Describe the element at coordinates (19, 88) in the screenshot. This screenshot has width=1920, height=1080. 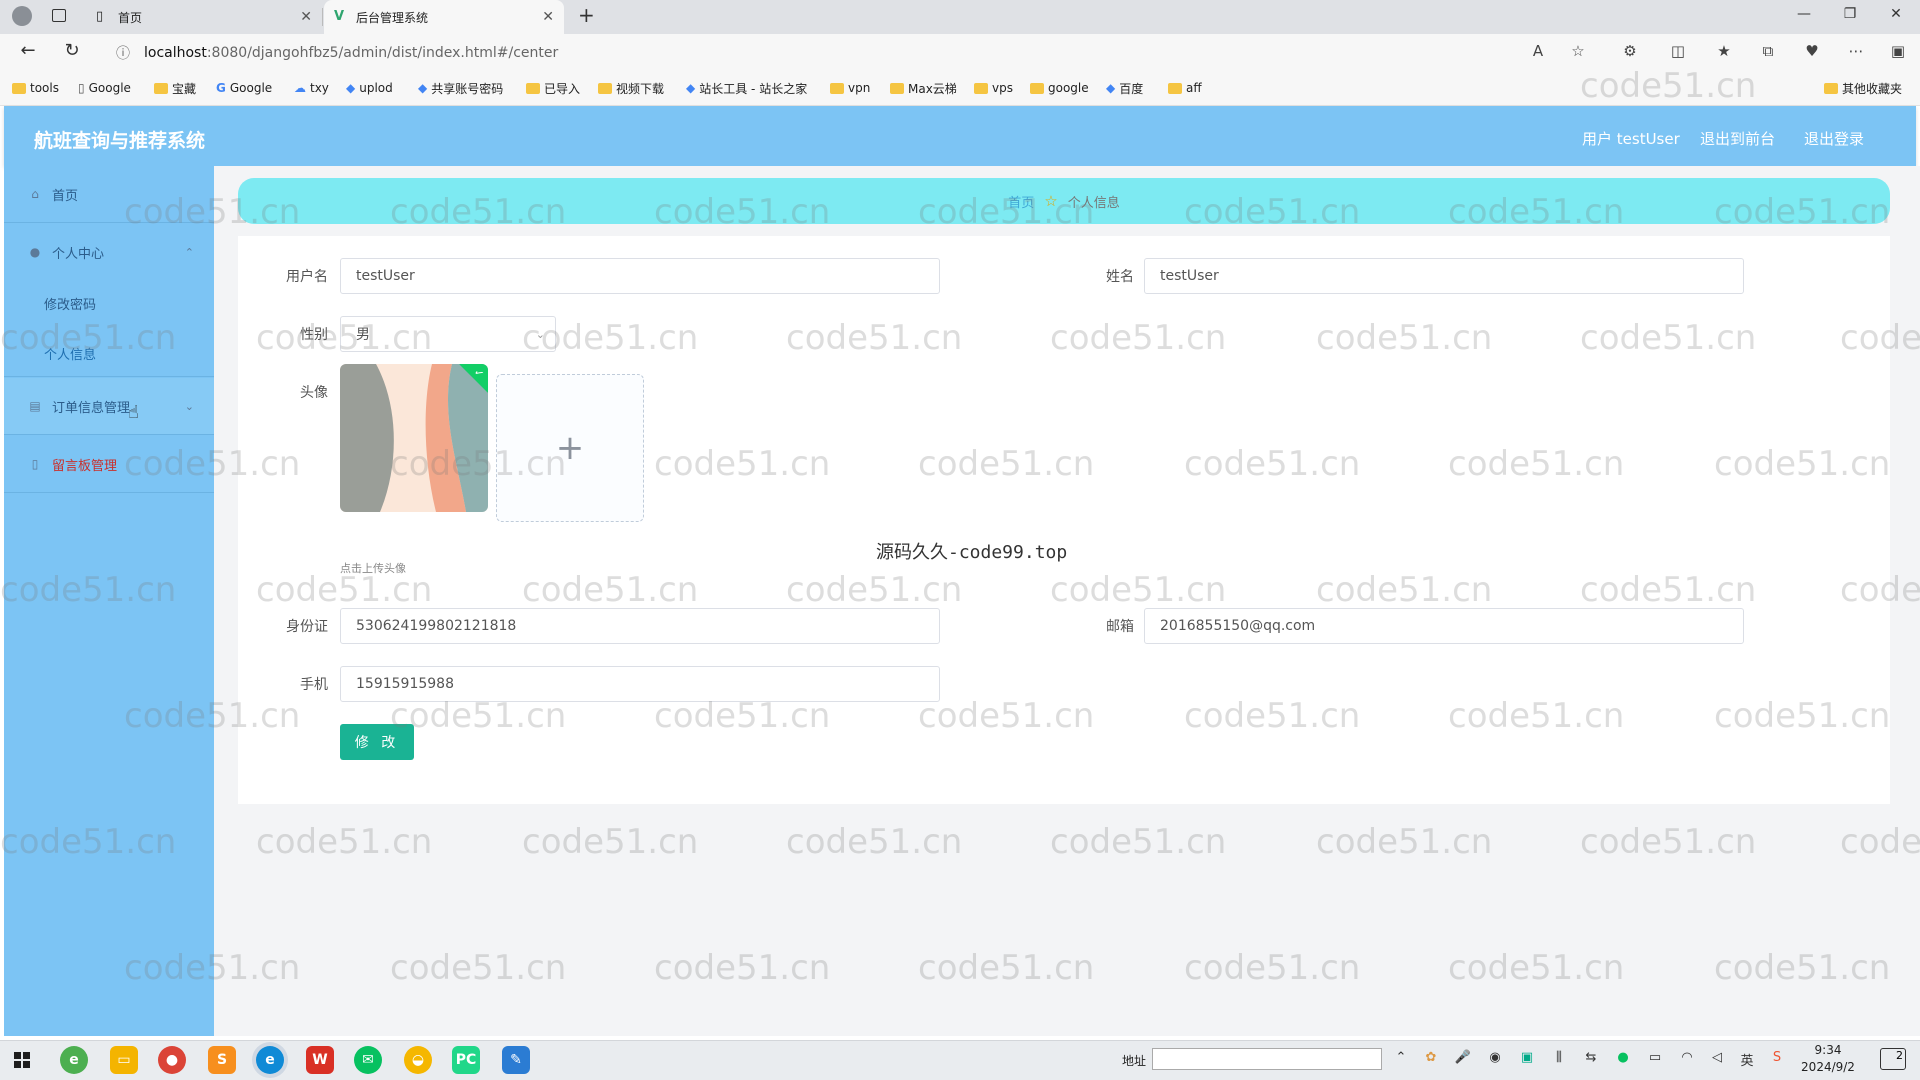
I see `folder-icon` at that location.